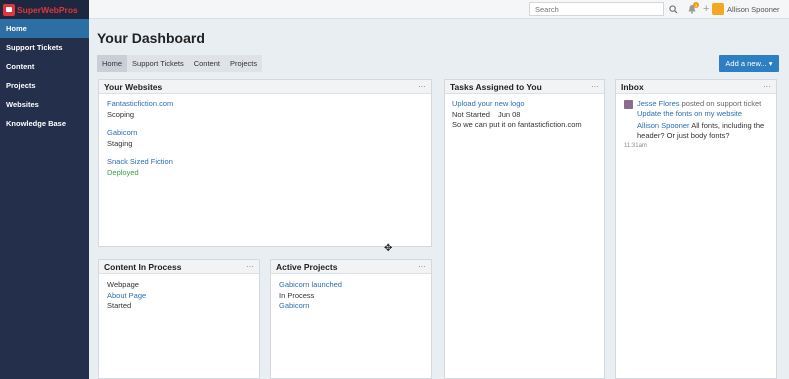  Describe the element at coordinates (44, 28) in the screenshot. I see `sidebar-item-home: Home` at that location.